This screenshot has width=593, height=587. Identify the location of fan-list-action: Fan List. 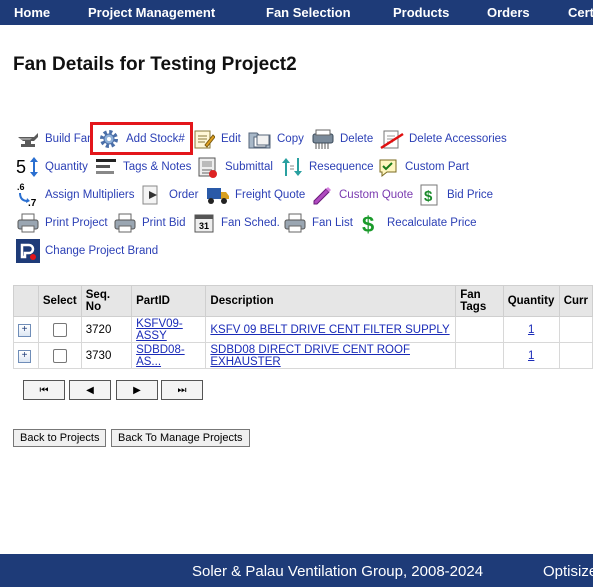
(318, 223).